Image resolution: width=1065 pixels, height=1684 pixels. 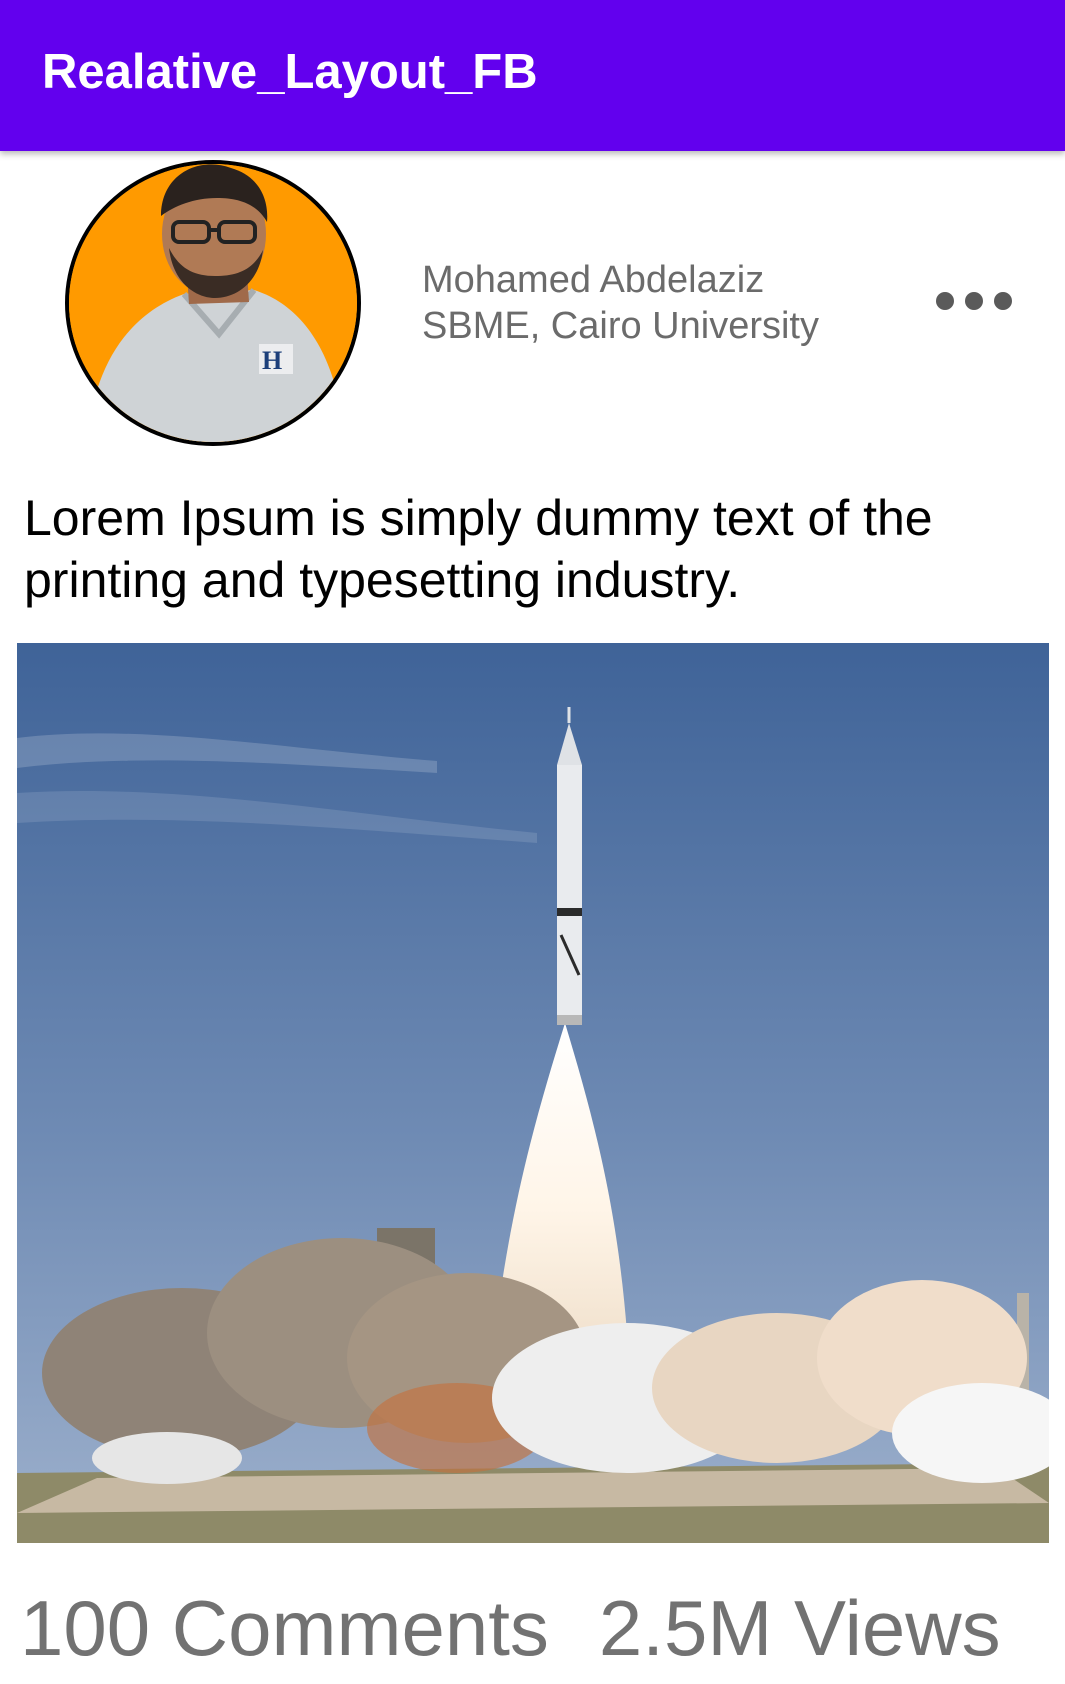 What do you see at coordinates (290, 72) in the screenshot?
I see `app-title: Realative_Layout_FB` at bounding box center [290, 72].